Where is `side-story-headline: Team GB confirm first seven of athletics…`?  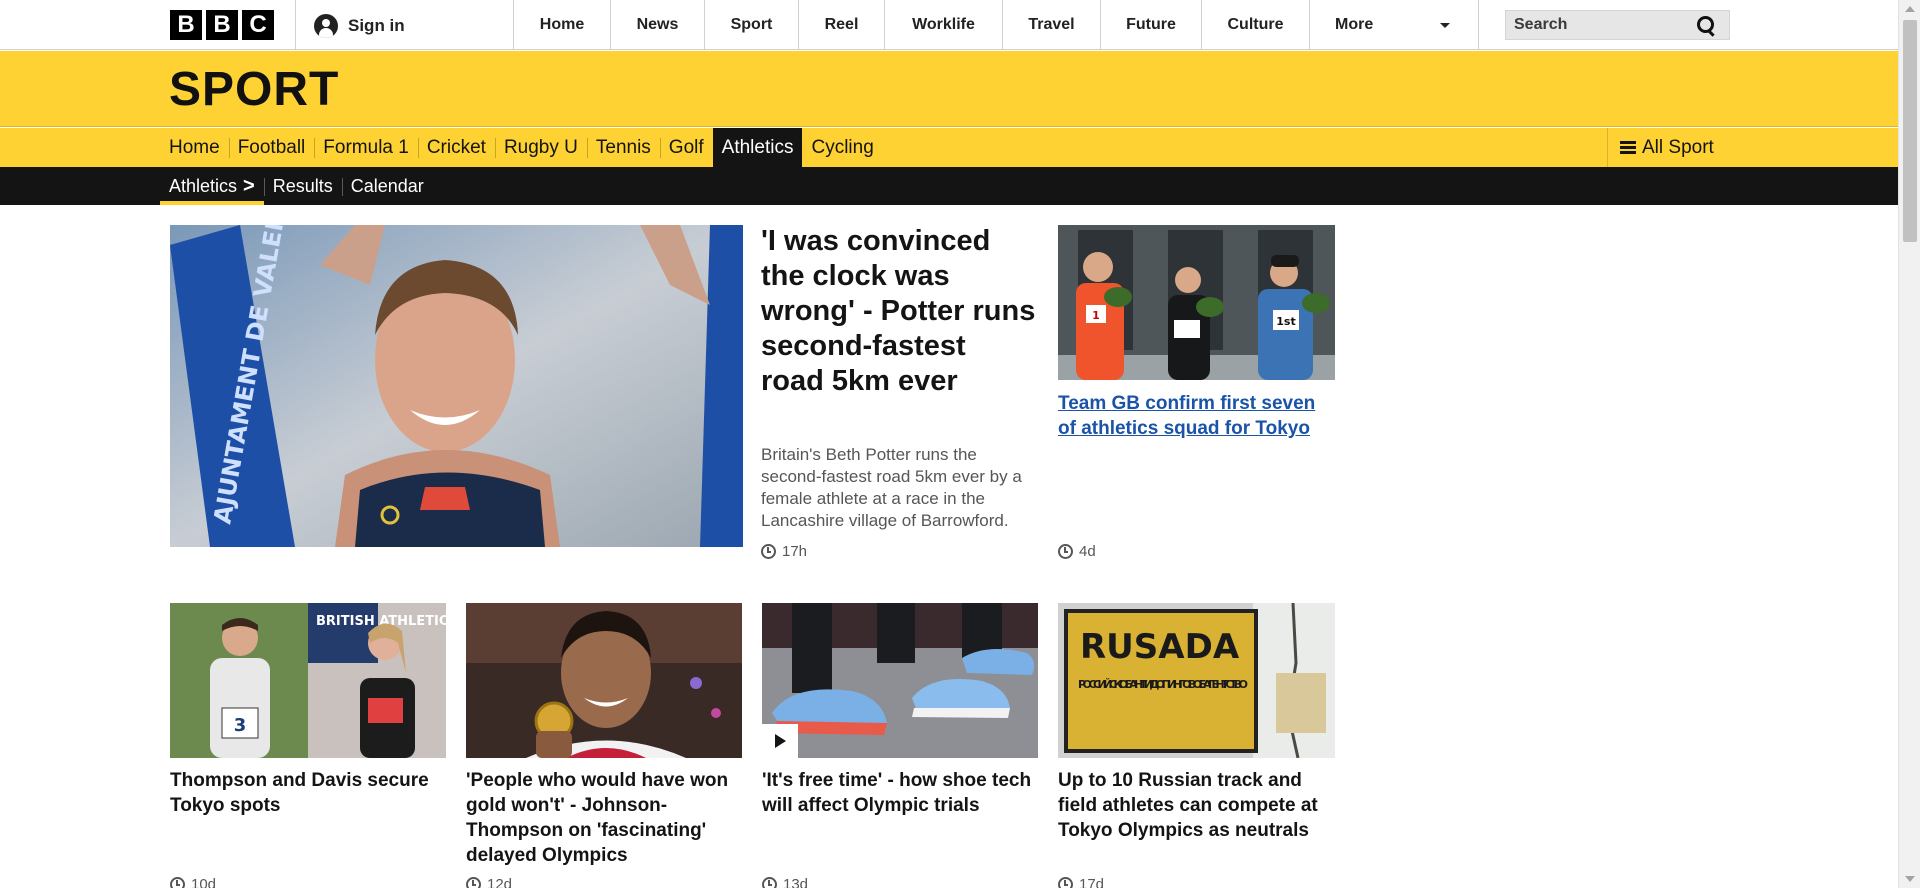
side-story-headline: Team GB confirm first seven of athletics… is located at coordinates (1196, 416).